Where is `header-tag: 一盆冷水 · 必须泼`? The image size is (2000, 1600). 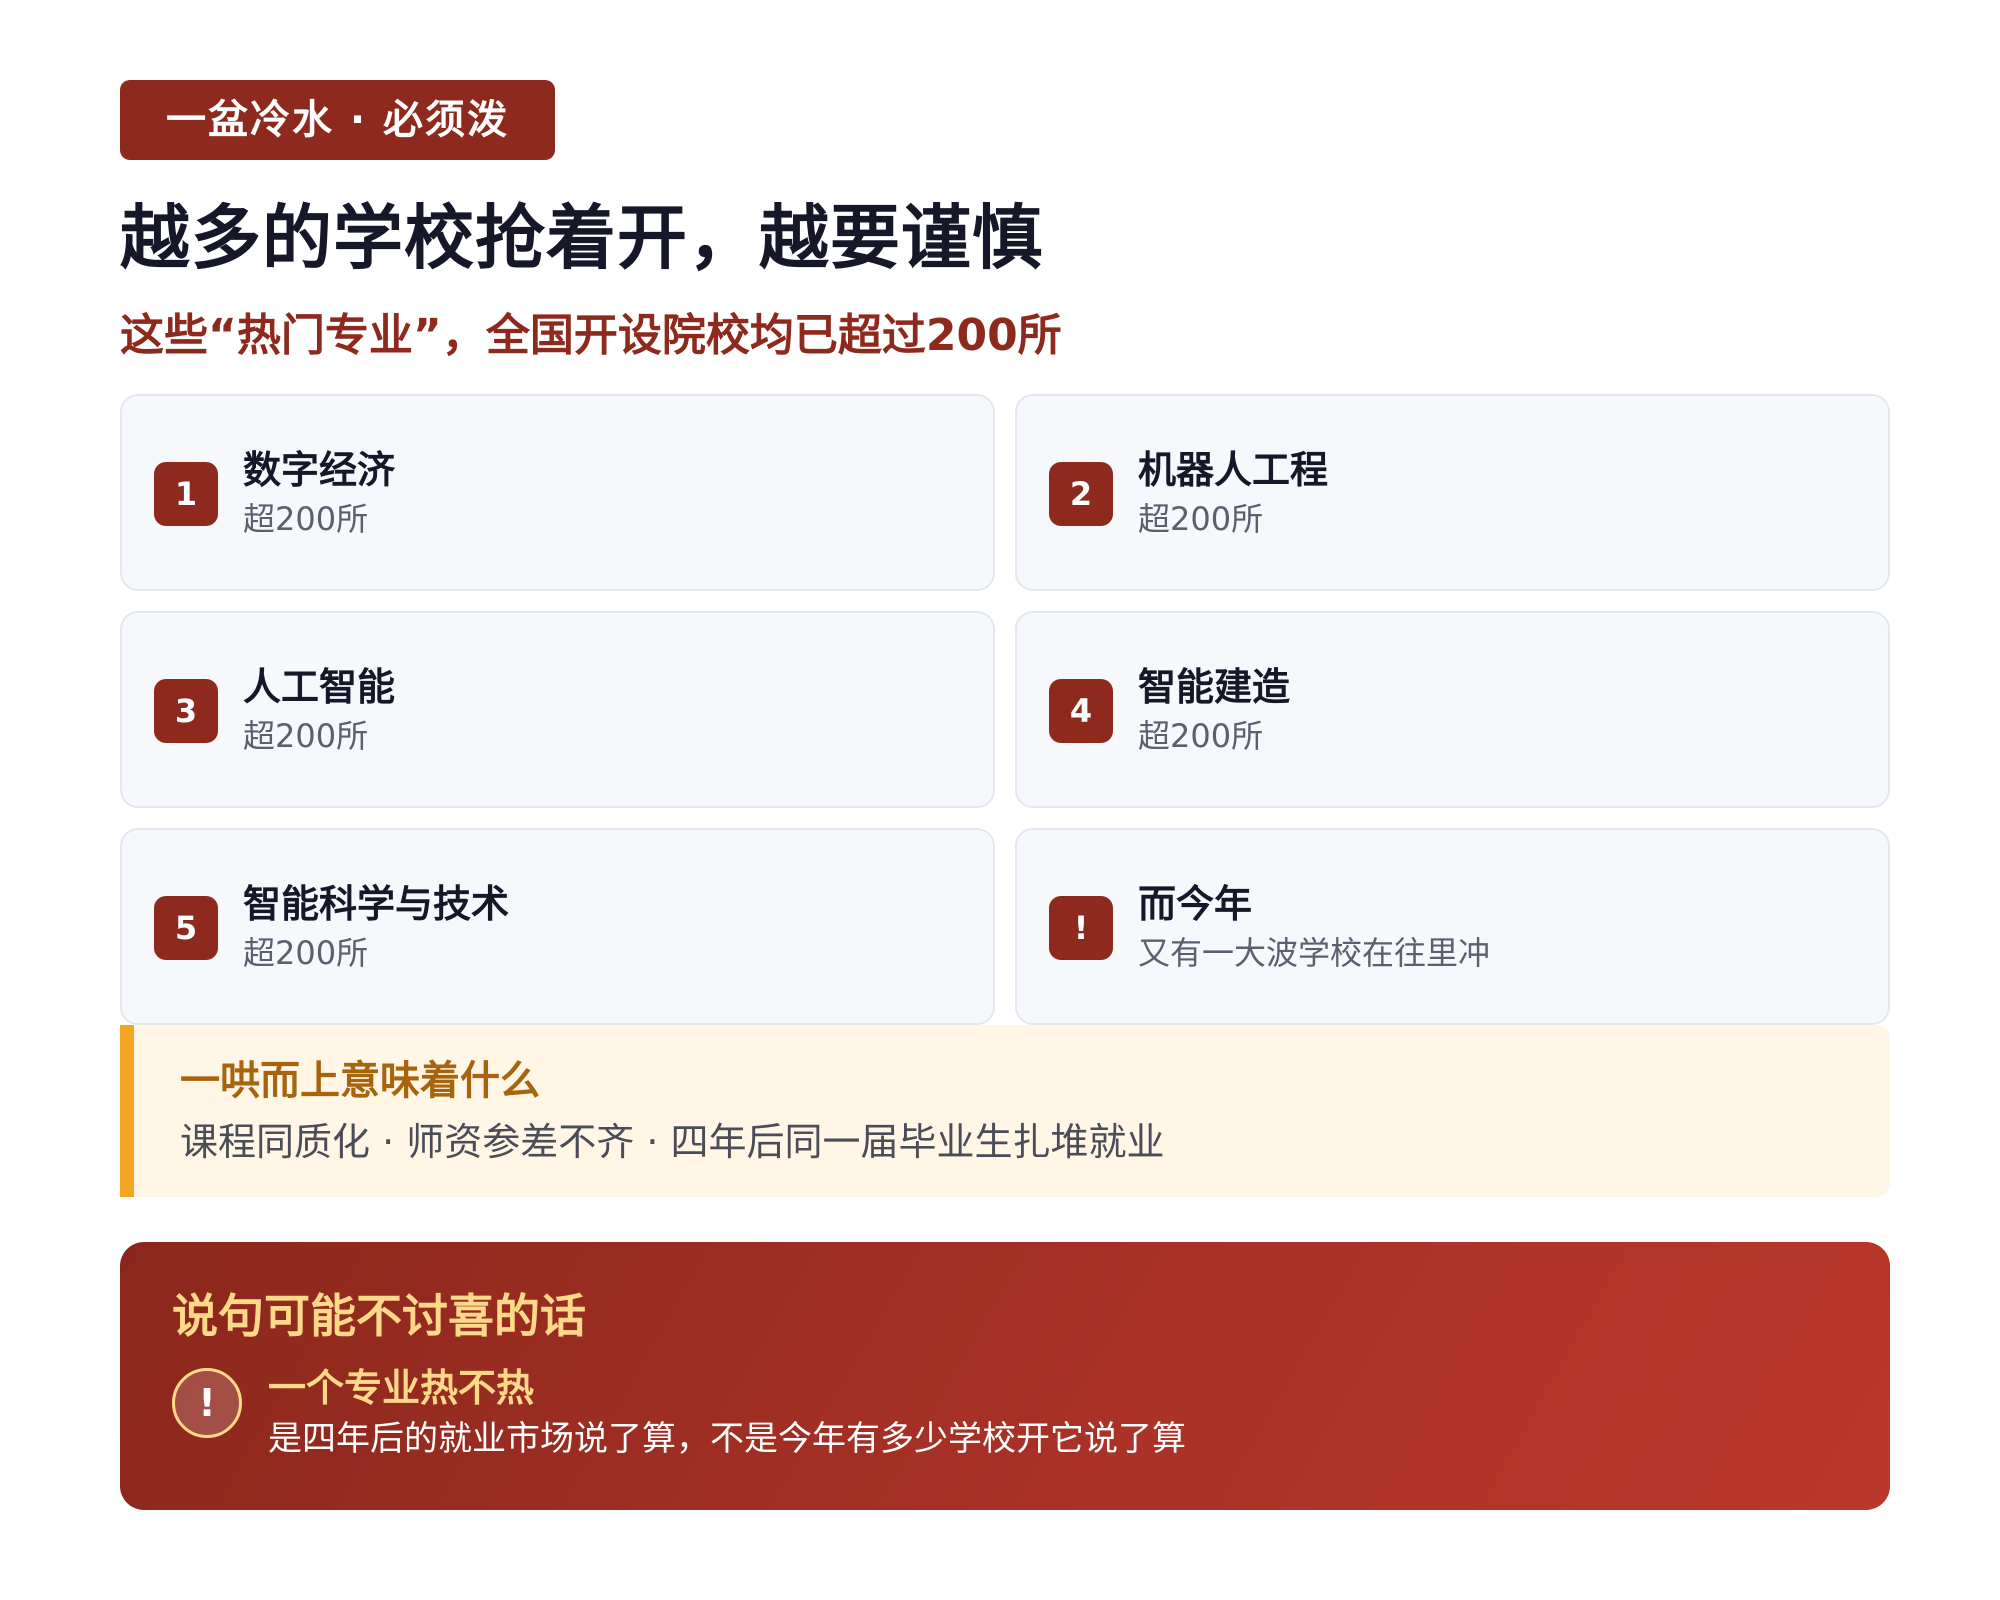 header-tag: 一盆冷水 · 必须泼 is located at coordinates (338, 120).